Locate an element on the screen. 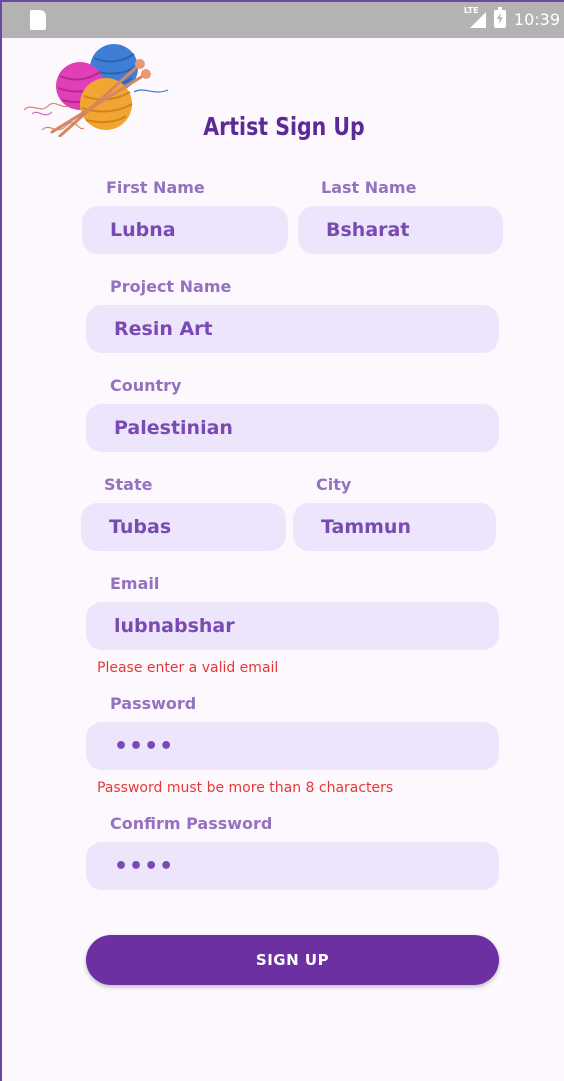 The image size is (564, 1081). project-name-input: Resin Art is located at coordinates (292, 329).